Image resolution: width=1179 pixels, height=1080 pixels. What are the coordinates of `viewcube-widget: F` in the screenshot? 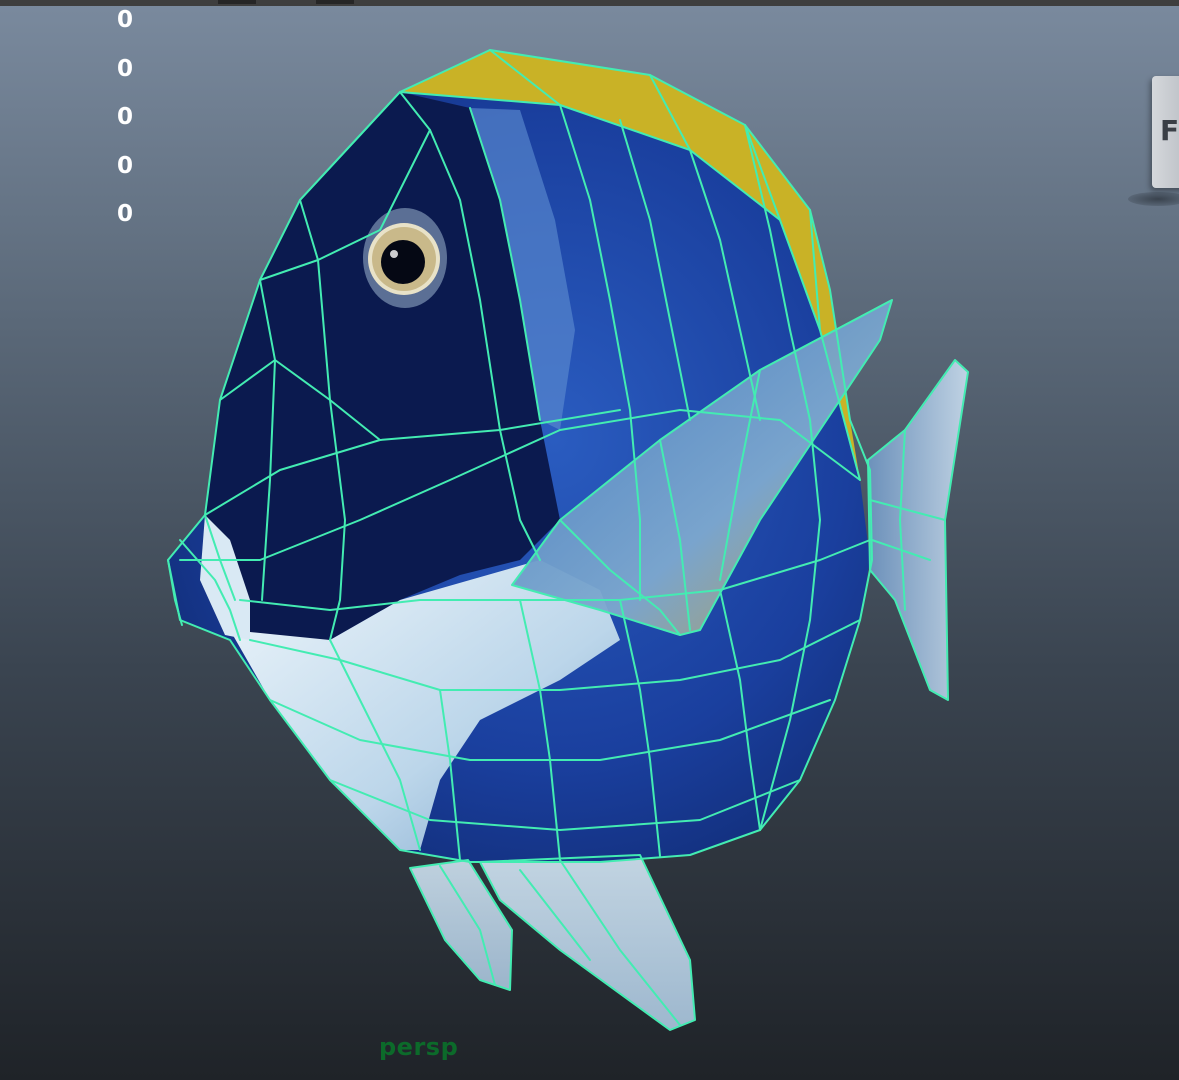 It's located at (1165, 132).